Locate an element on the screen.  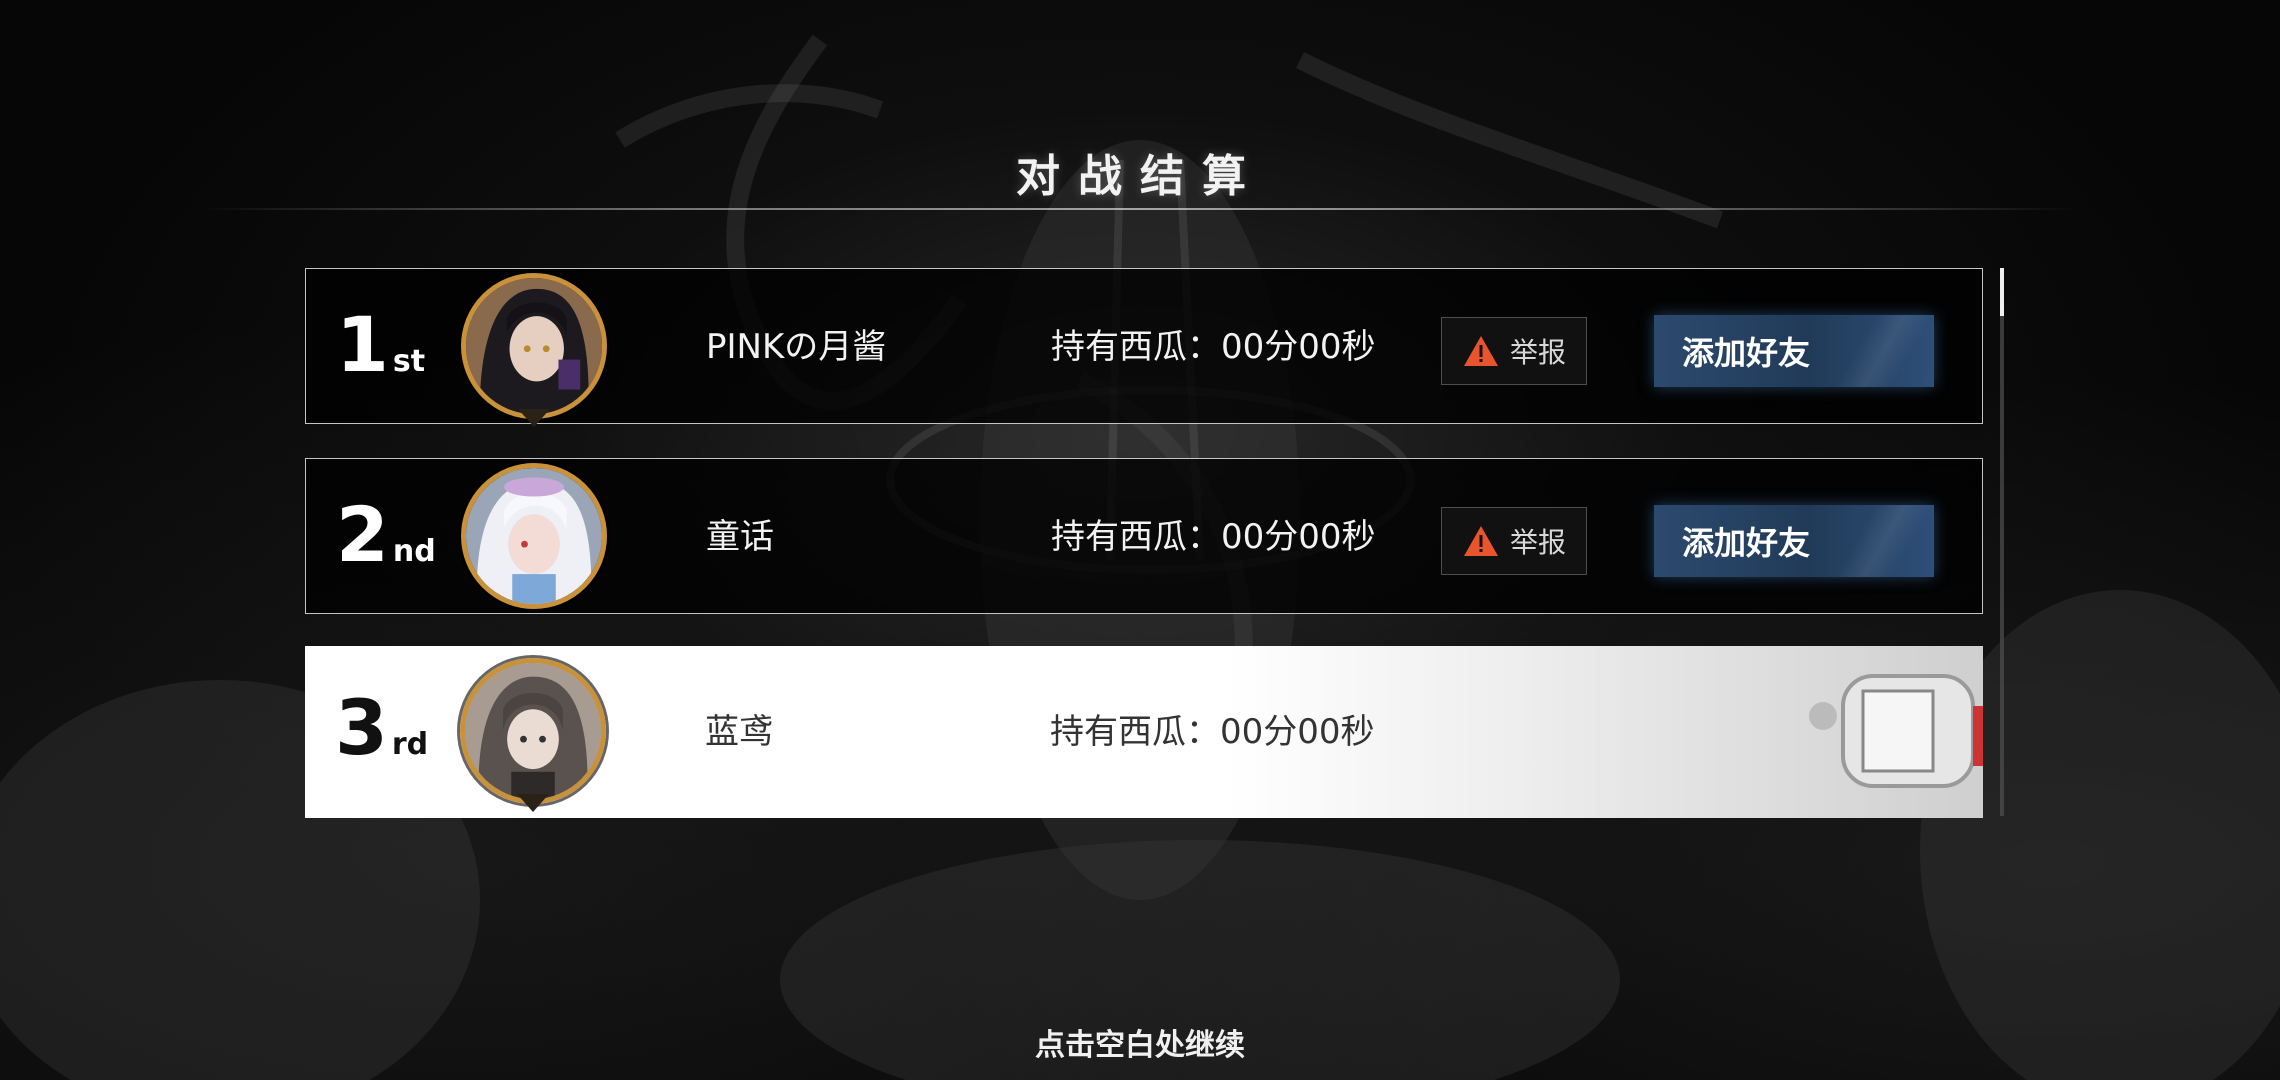
result-row: 1st PINKの月酱 持有西瓜：00分00秒 举报 添加好友 is located at coordinates (1144, 347).